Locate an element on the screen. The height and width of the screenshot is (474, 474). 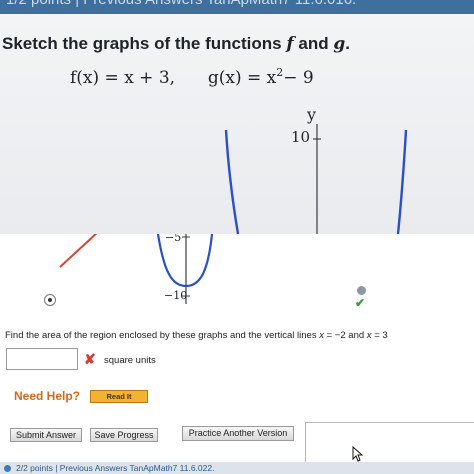
submit-answer-button: Submit Answer is located at coordinates (46, 435).